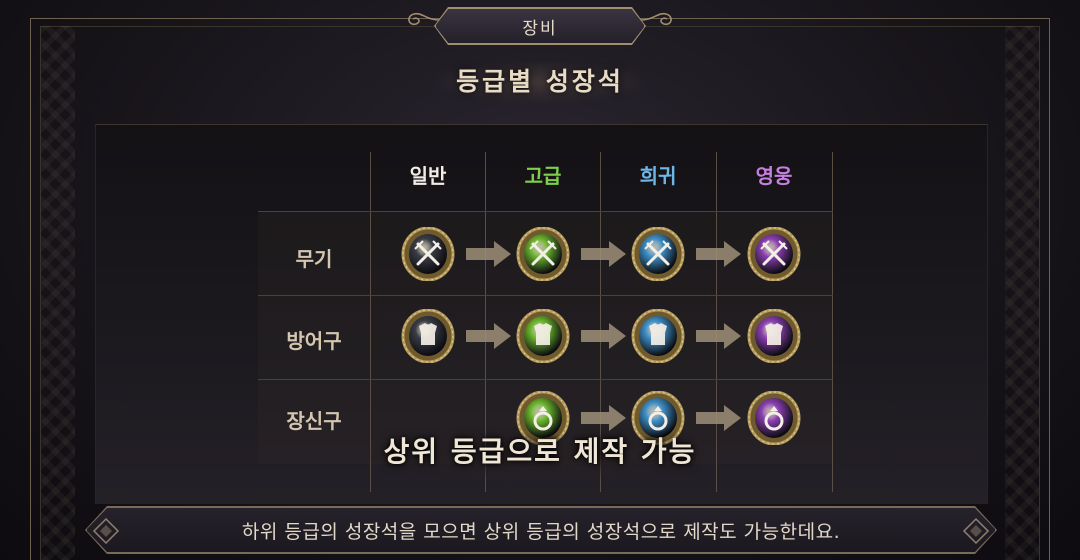 This screenshot has height=560, width=1080. What do you see at coordinates (428, 176) in the screenshot?
I see `column-header-normal: 일반` at bounding box center [428, 176].